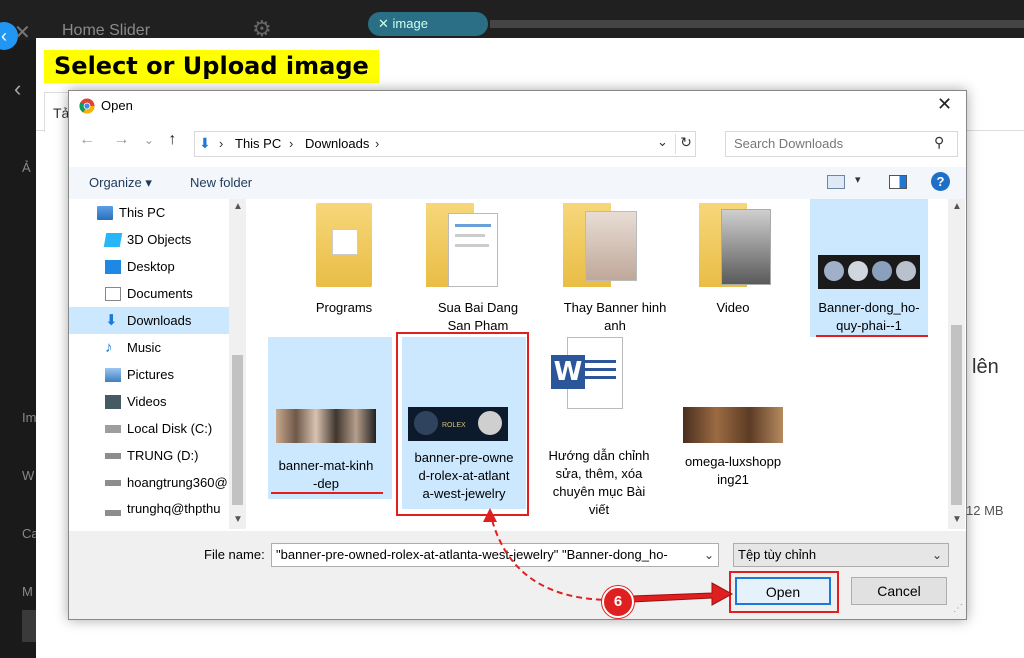 This screenshot has height=658, width=1024. I want to click on arrow-head, so click(490, 515).